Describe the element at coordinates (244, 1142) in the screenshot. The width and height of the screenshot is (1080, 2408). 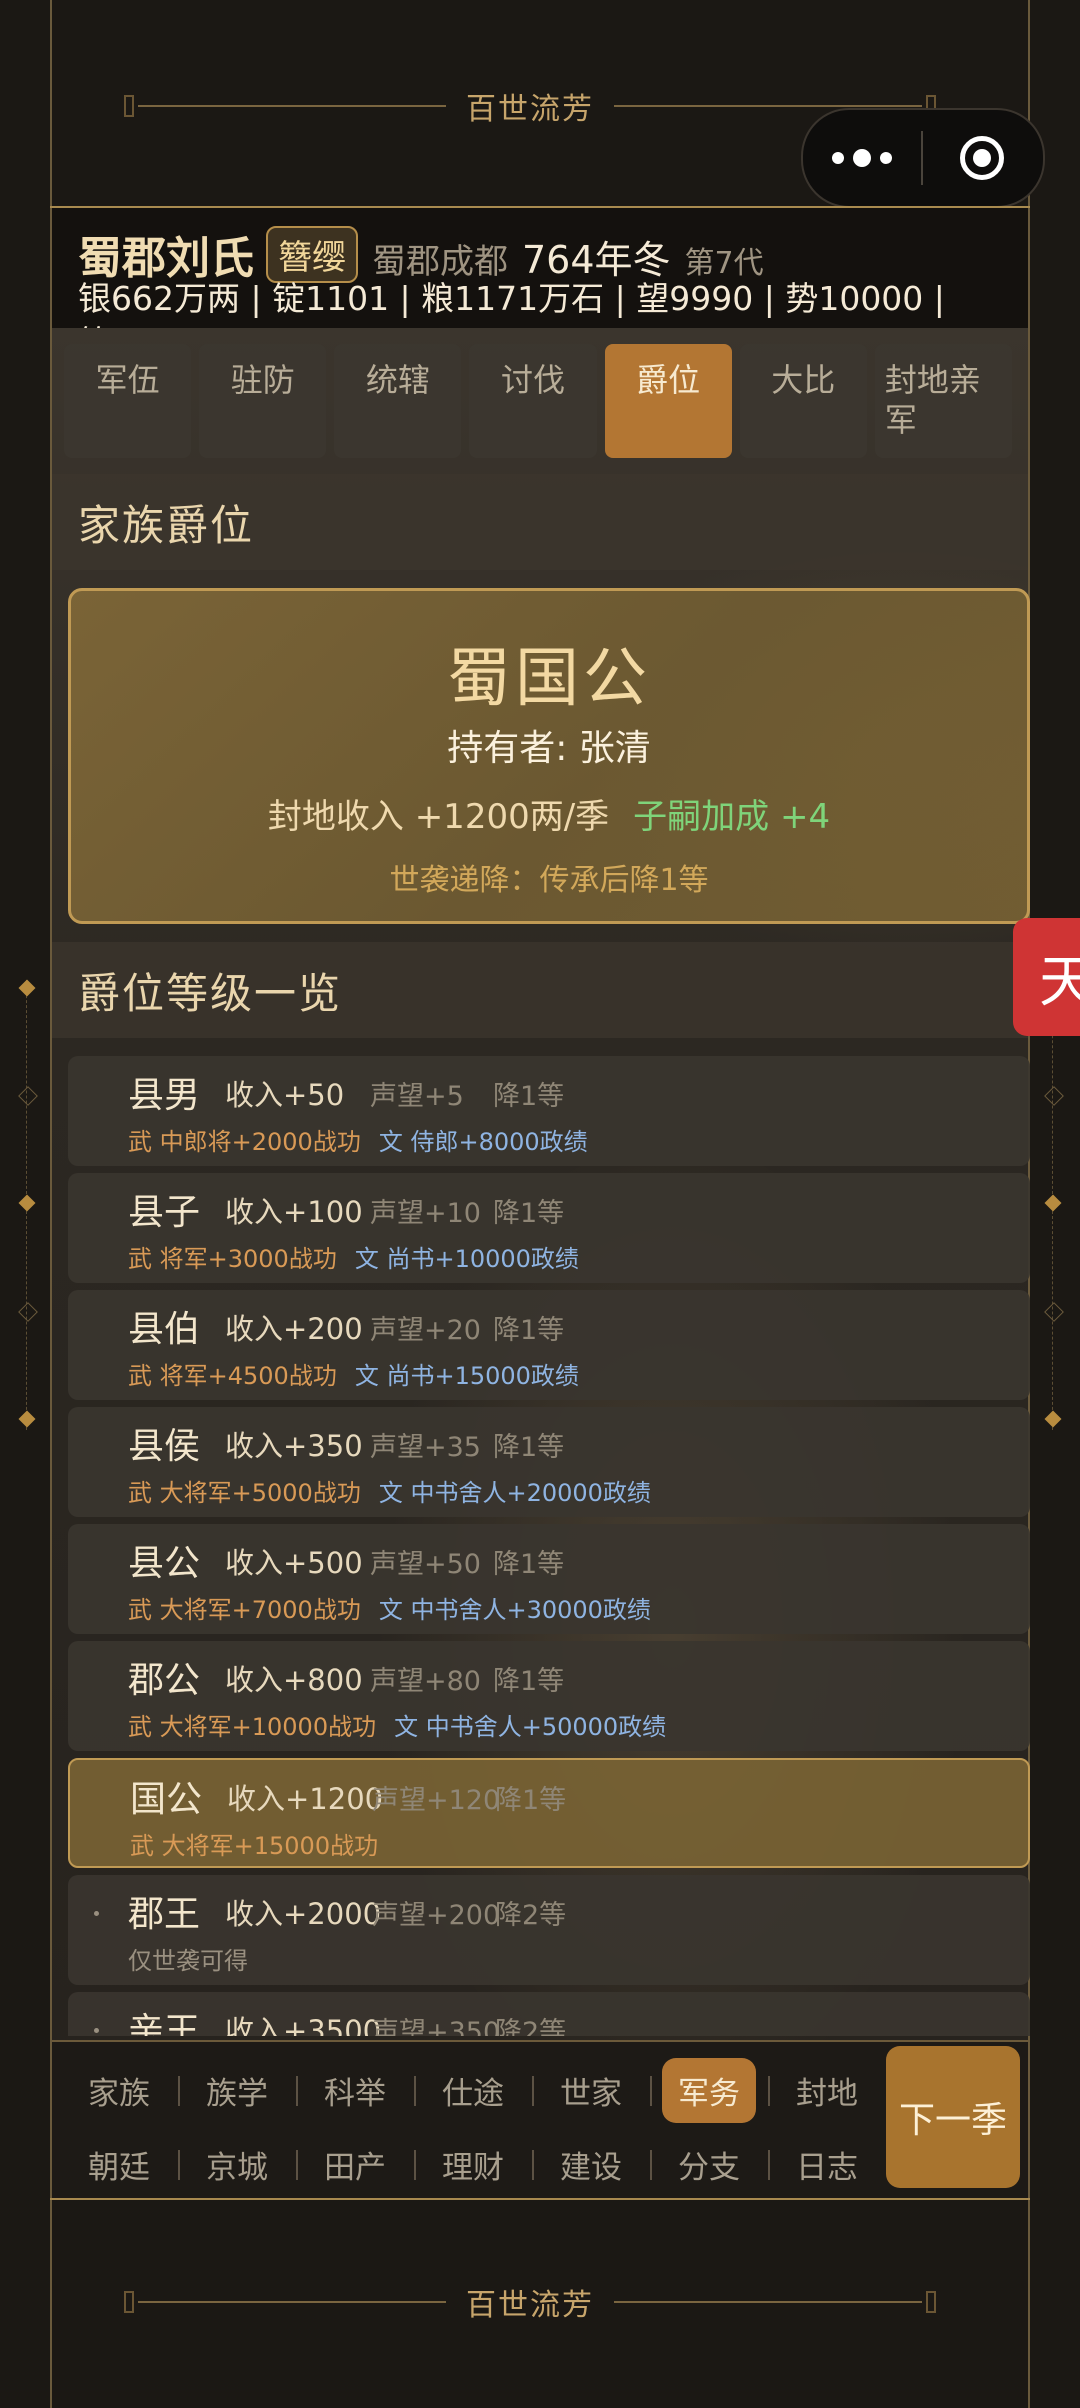
I see `military-req: 武 中郎将+2000战功` at that location.